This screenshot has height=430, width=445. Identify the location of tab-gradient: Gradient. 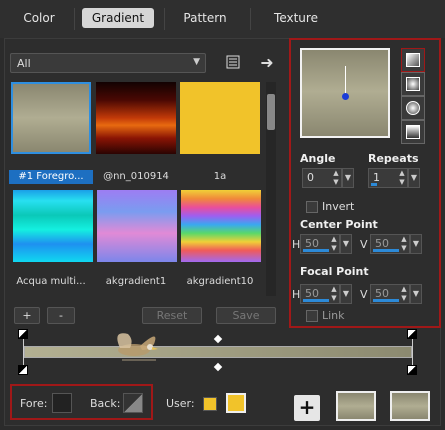
(118, 18).